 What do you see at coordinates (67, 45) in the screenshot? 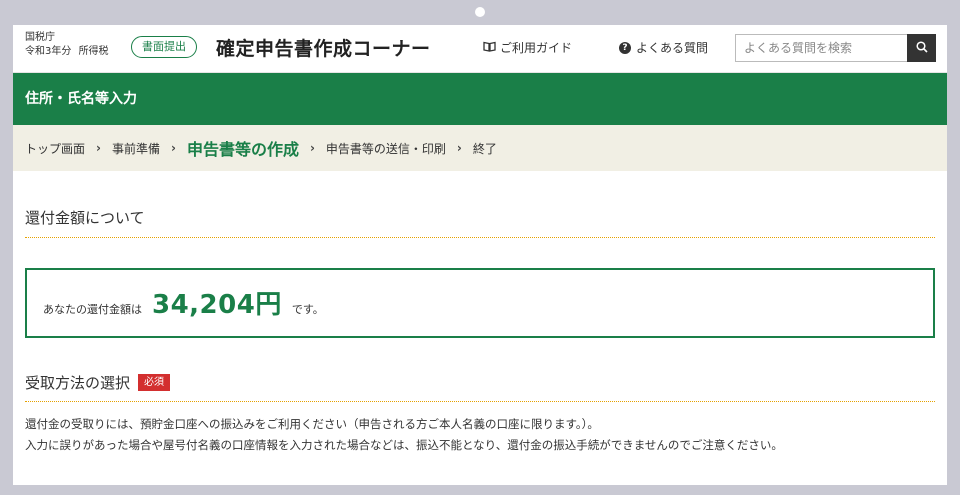
I see `agency-info: 国税庁 令和3年分 所得税` at bounding box center [67, 45].